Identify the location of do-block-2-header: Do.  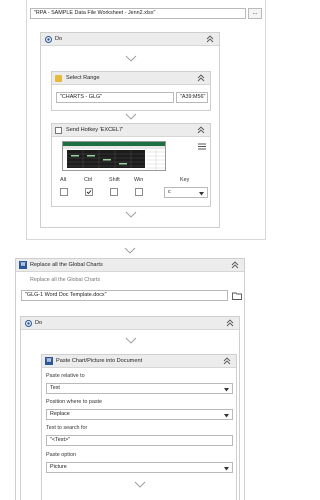
(130, 323).